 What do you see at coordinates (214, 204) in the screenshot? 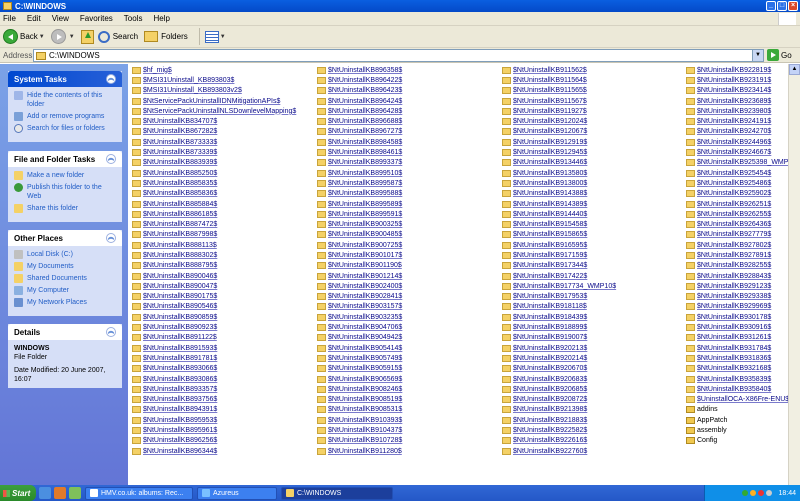
I see `file-item: $NtUninstallKB885884$` at bounding box center [214, 204].